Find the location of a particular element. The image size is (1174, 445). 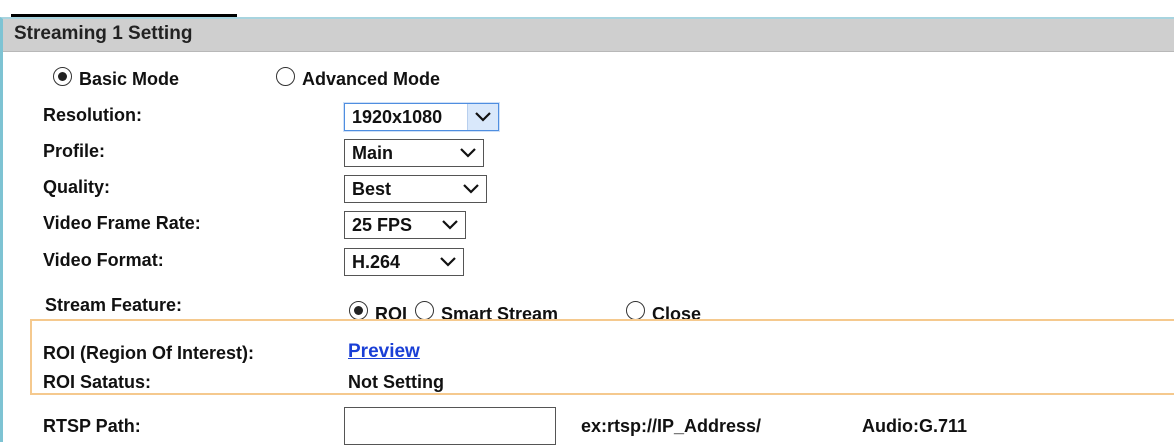

video-format-value: H.264 is located at coordinates (376, 262).